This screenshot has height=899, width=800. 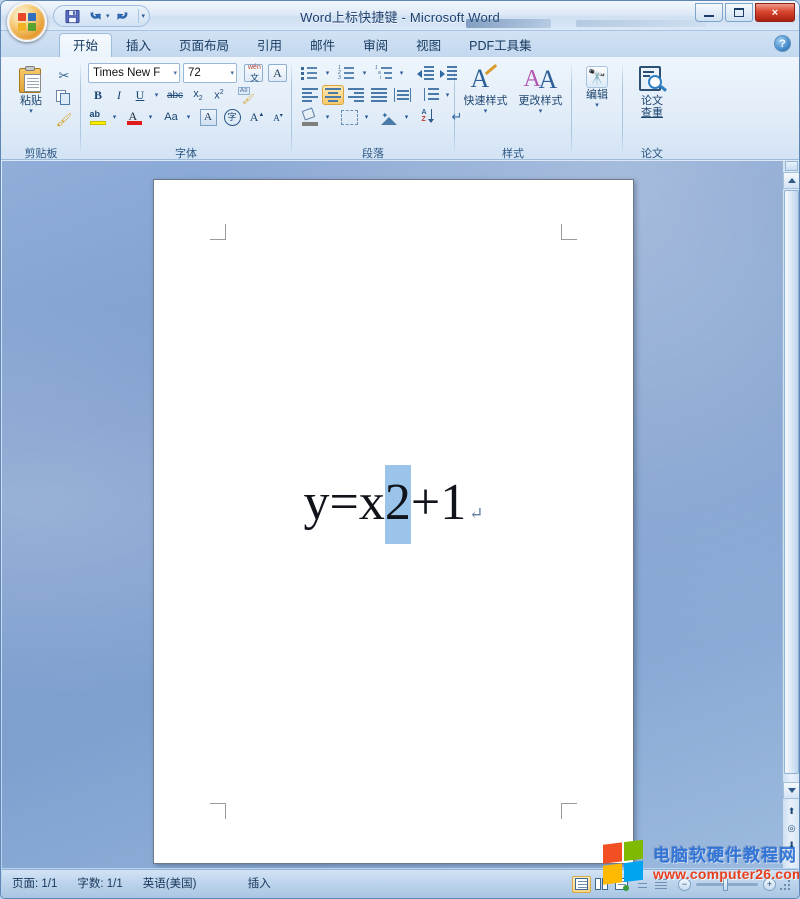 I want to click on paste-caret-icon: ▾, so click(x=31, y=112).